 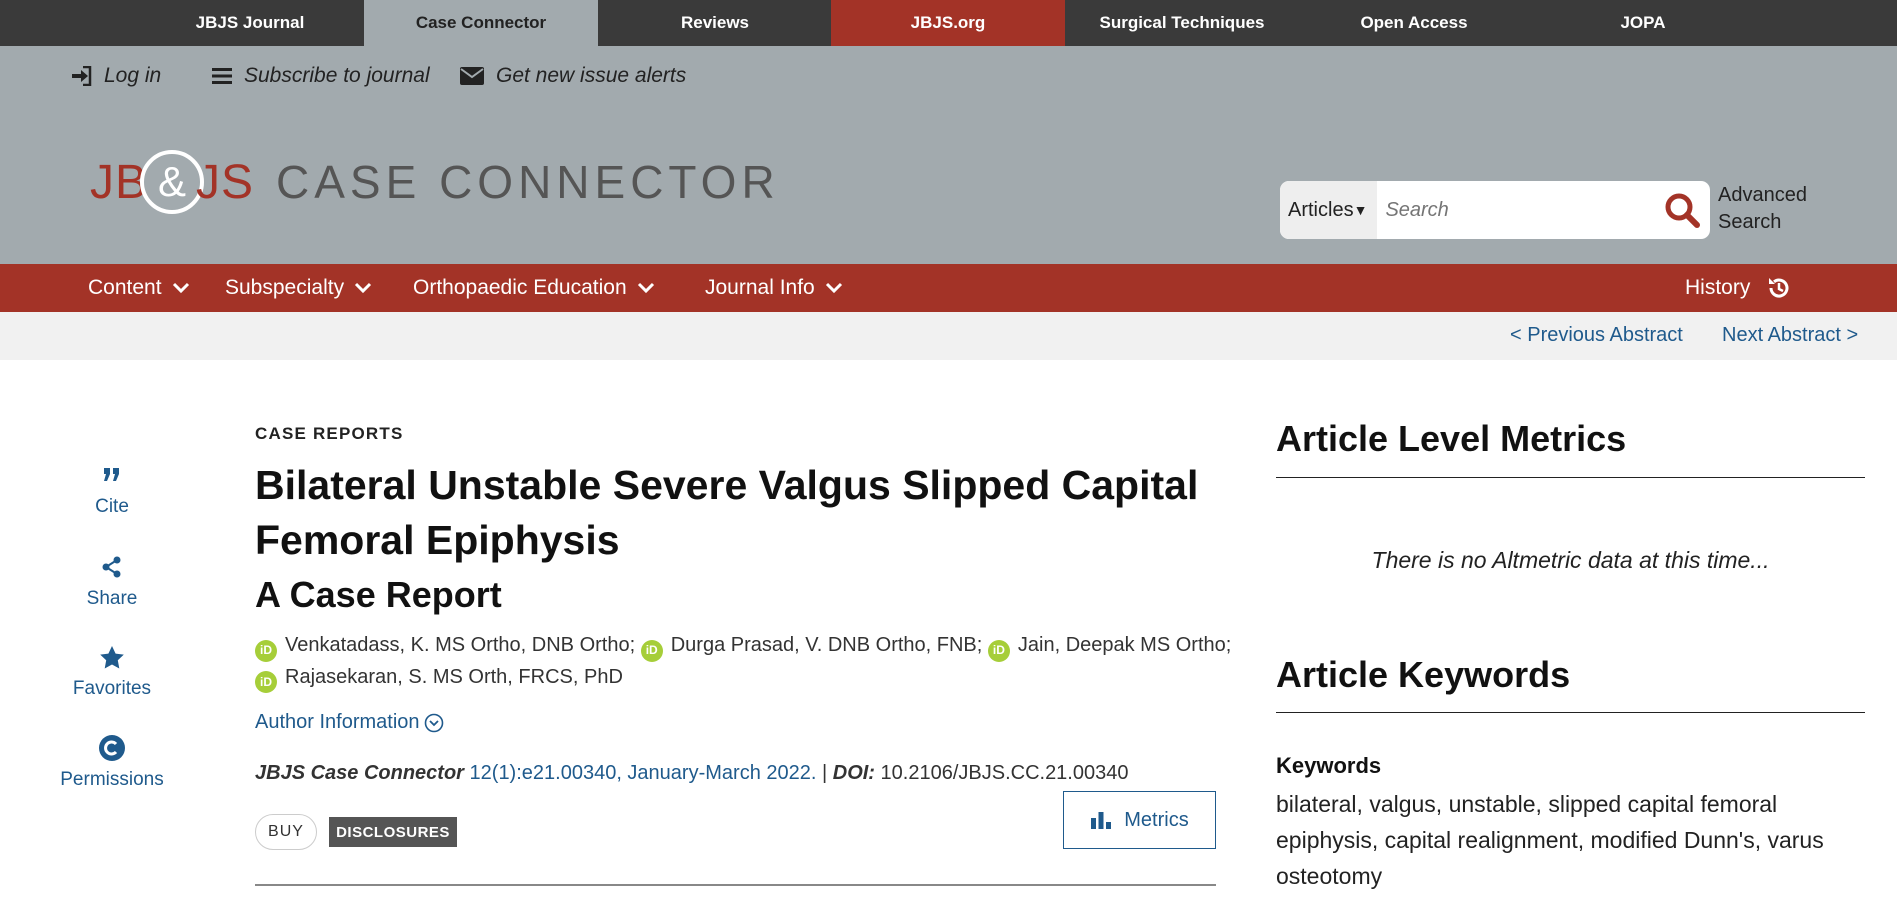 What do you see at coordinates (222, 76) in the screenshot?
I see `menu-icon` at bounding box center [222, 76].